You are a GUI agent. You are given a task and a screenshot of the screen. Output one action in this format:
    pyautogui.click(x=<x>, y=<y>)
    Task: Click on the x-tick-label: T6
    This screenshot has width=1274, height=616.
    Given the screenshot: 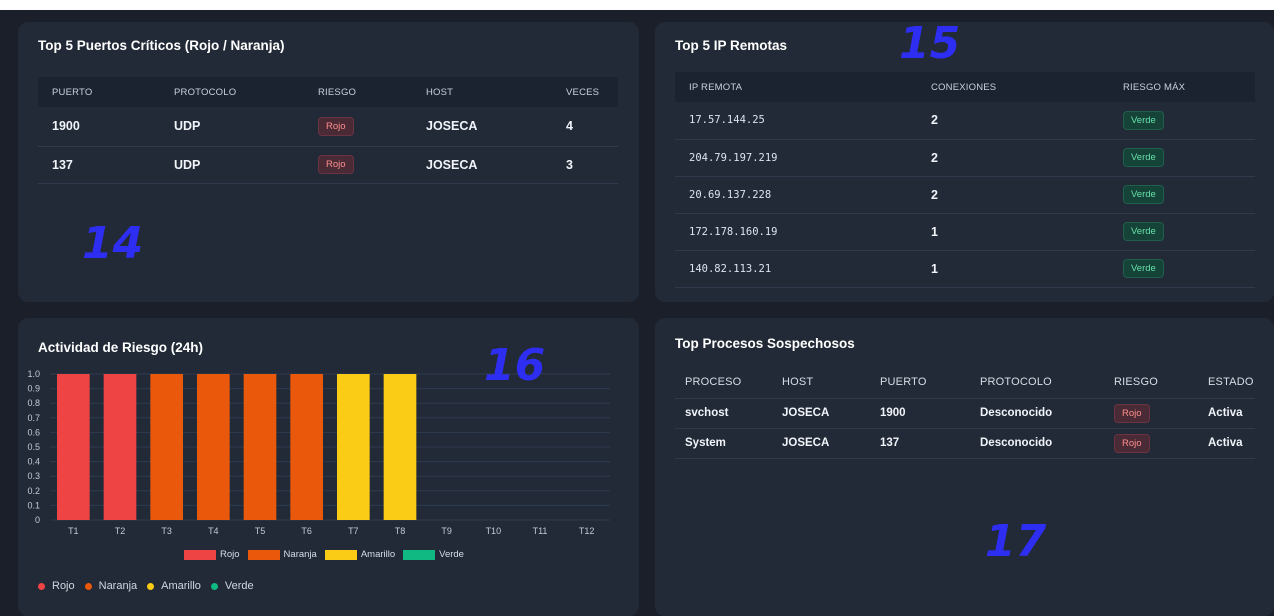 What is the action you would take?
    pyautogui.click(x=306, y=531)
    